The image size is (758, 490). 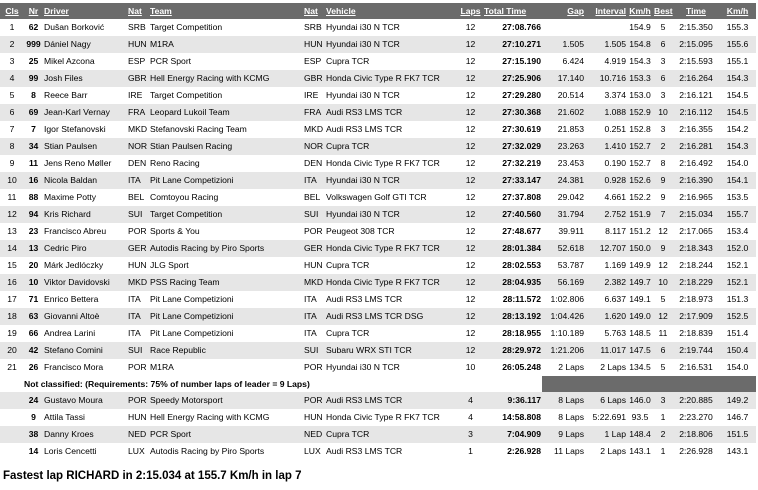 I want to click on cell-kmh: 134.5, so click(x=640, y=367).